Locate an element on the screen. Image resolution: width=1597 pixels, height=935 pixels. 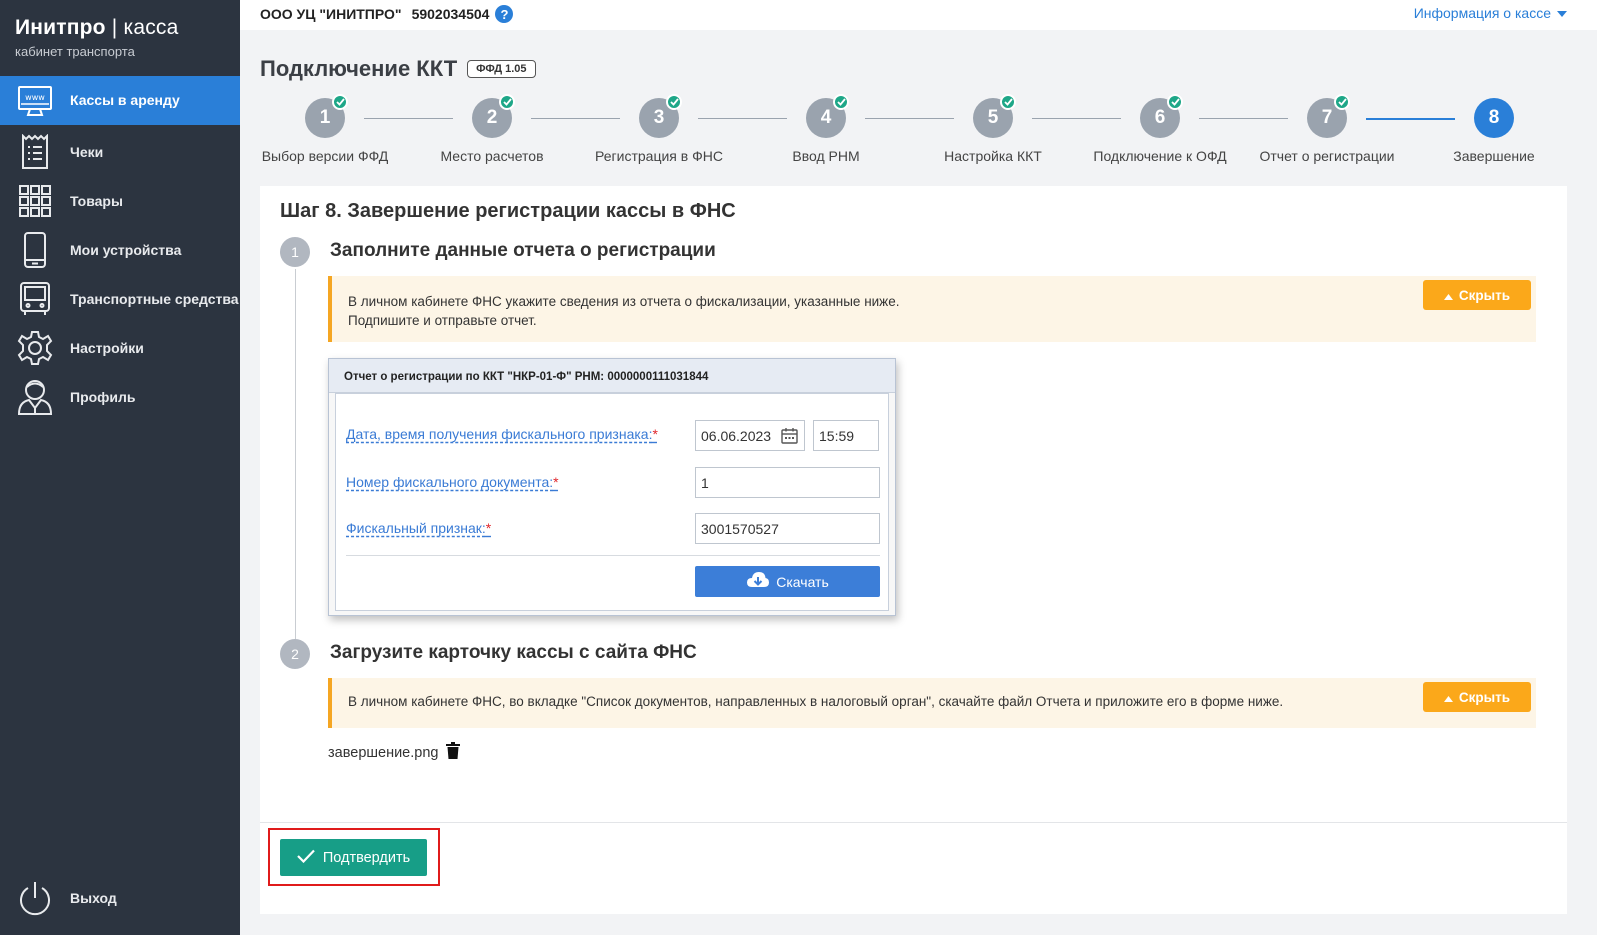
help-icon: ? is located at coordinates (504, 14).